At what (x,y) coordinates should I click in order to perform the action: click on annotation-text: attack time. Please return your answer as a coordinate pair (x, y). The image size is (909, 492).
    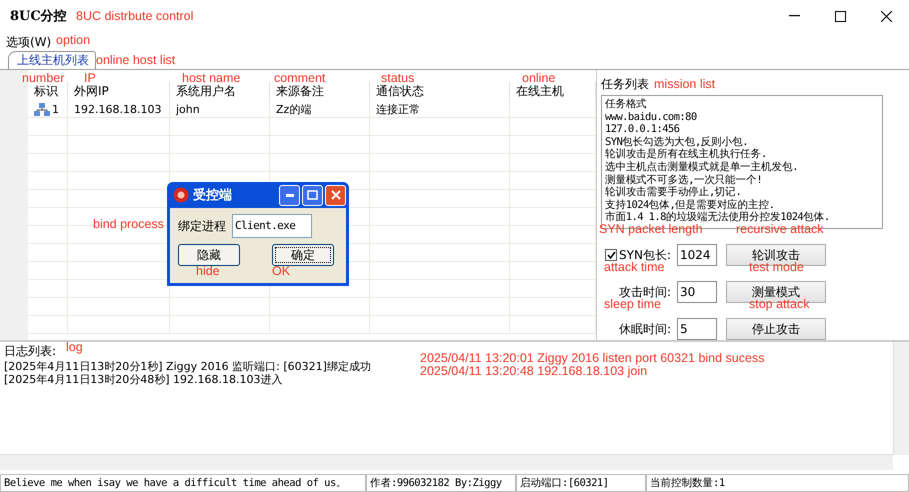
    Looking at the image, I should click on (634, 267).